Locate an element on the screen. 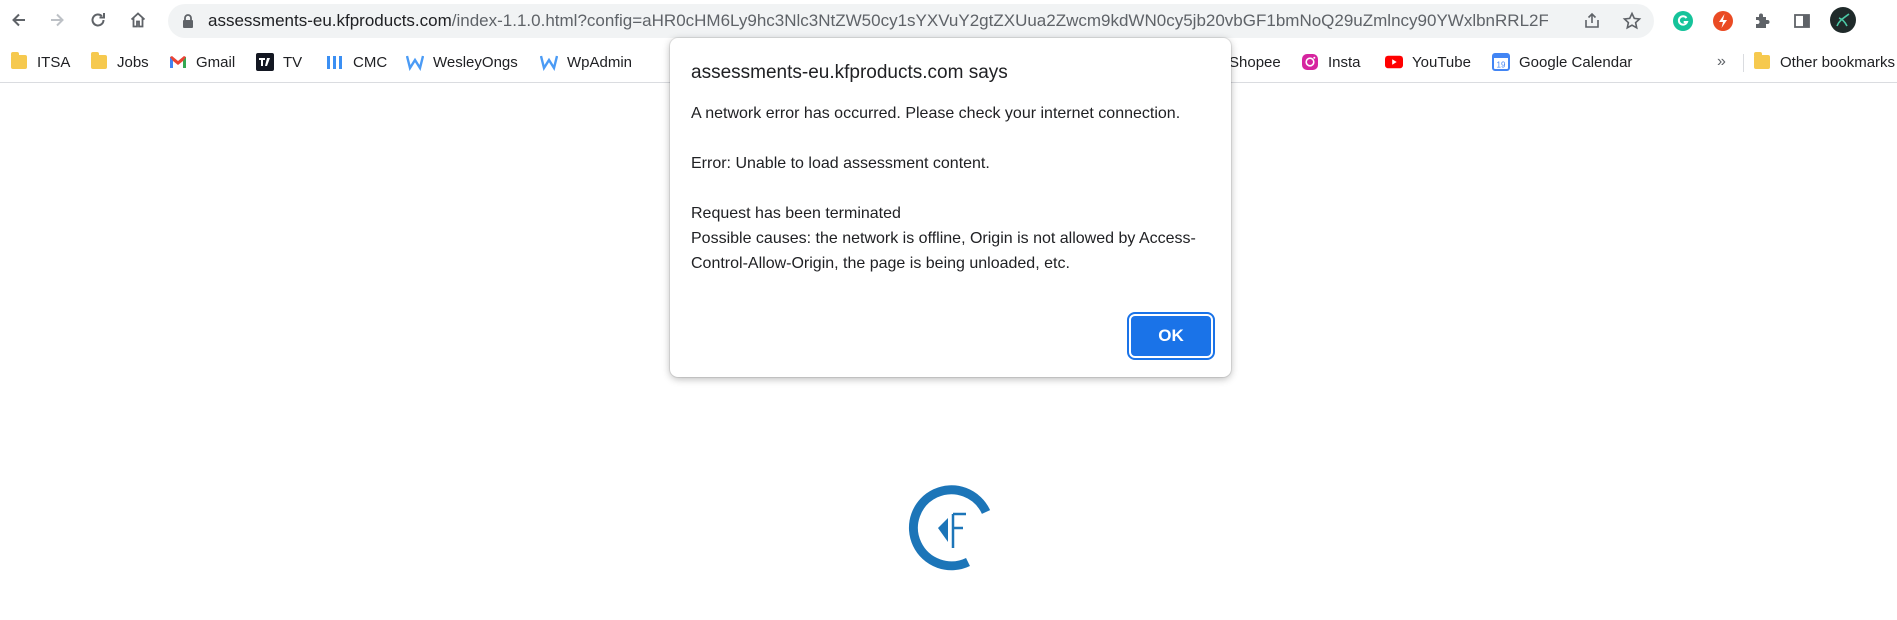  lightning-icon is located at coordinates (1723, 21).